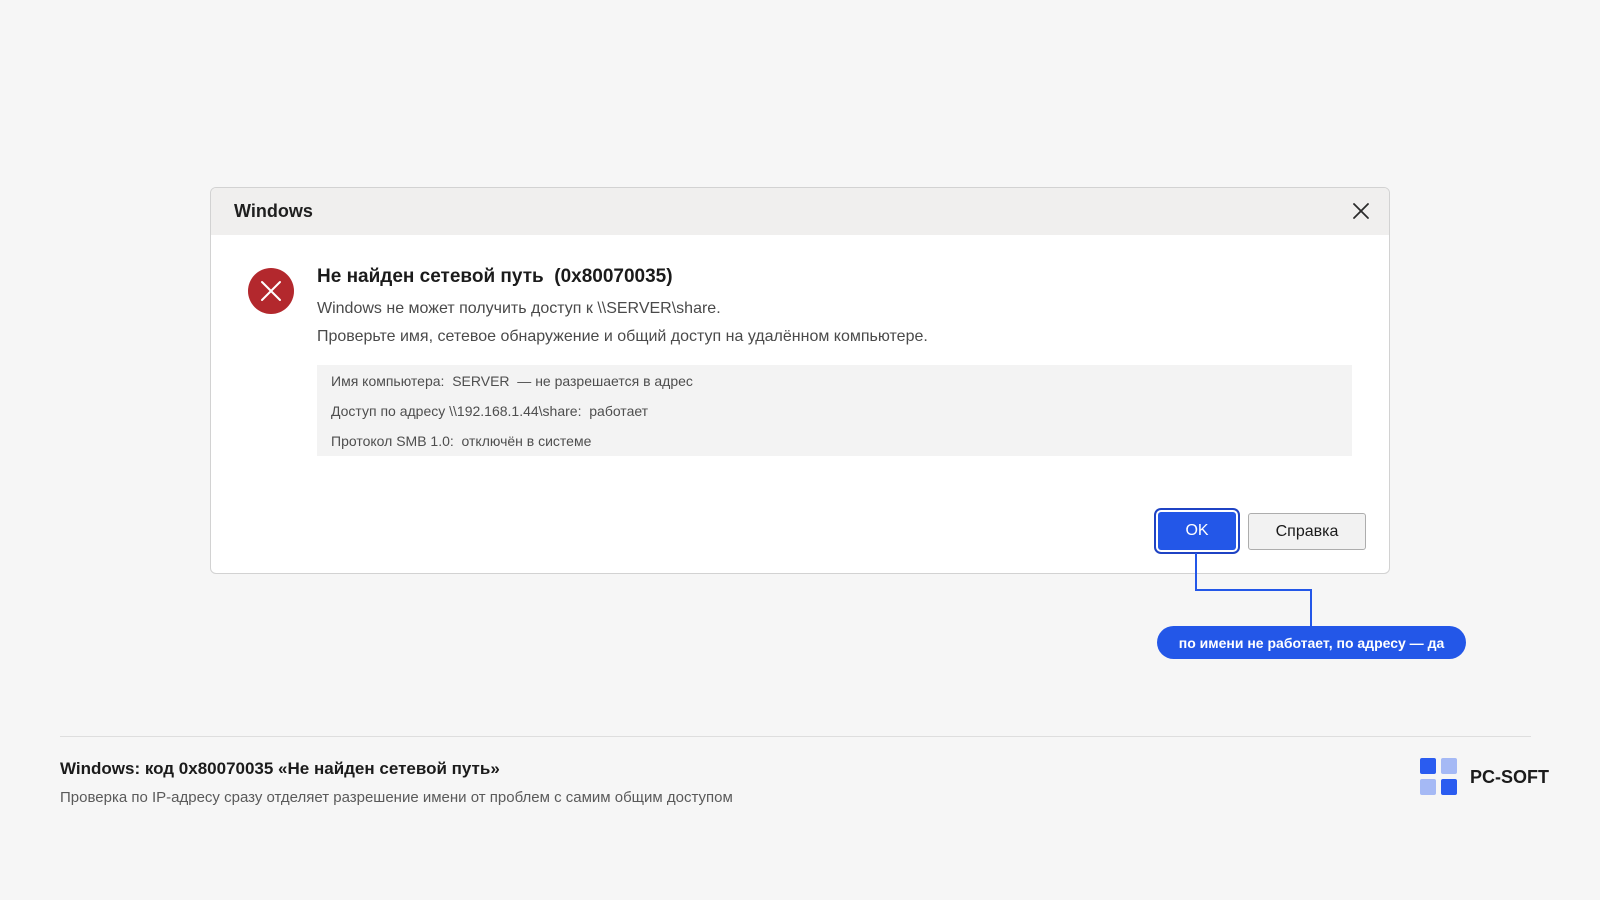 Image resolution: width=1600 pixels, height=900 pixels. What do you see at coordinates (271, 291) in the screenshot?
I see `error-icon` at bounding box center [271, 291].